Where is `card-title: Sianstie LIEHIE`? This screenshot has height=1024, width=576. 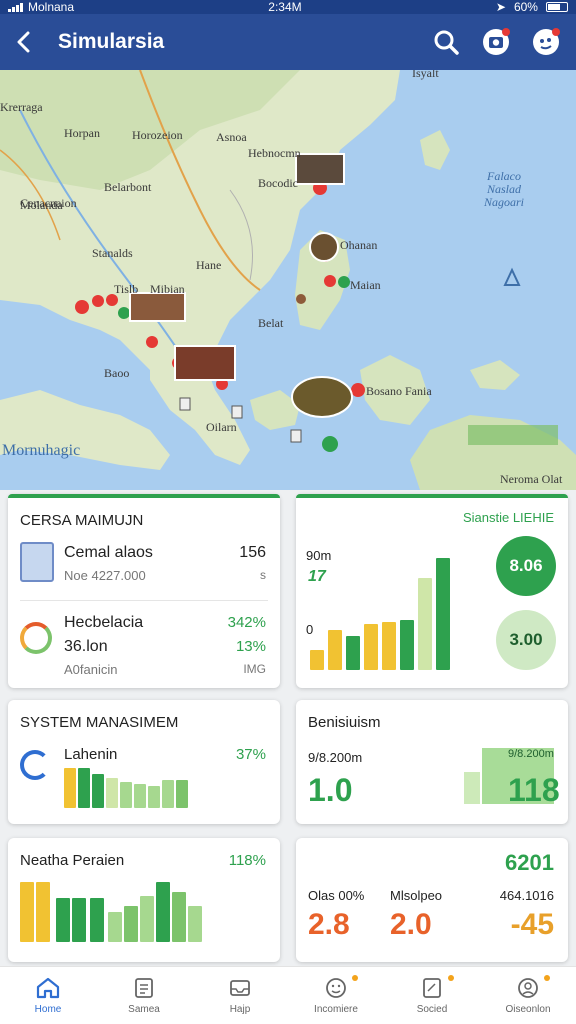 card-title: Sianstie LIEHIE is located at coordinates (508, 517).